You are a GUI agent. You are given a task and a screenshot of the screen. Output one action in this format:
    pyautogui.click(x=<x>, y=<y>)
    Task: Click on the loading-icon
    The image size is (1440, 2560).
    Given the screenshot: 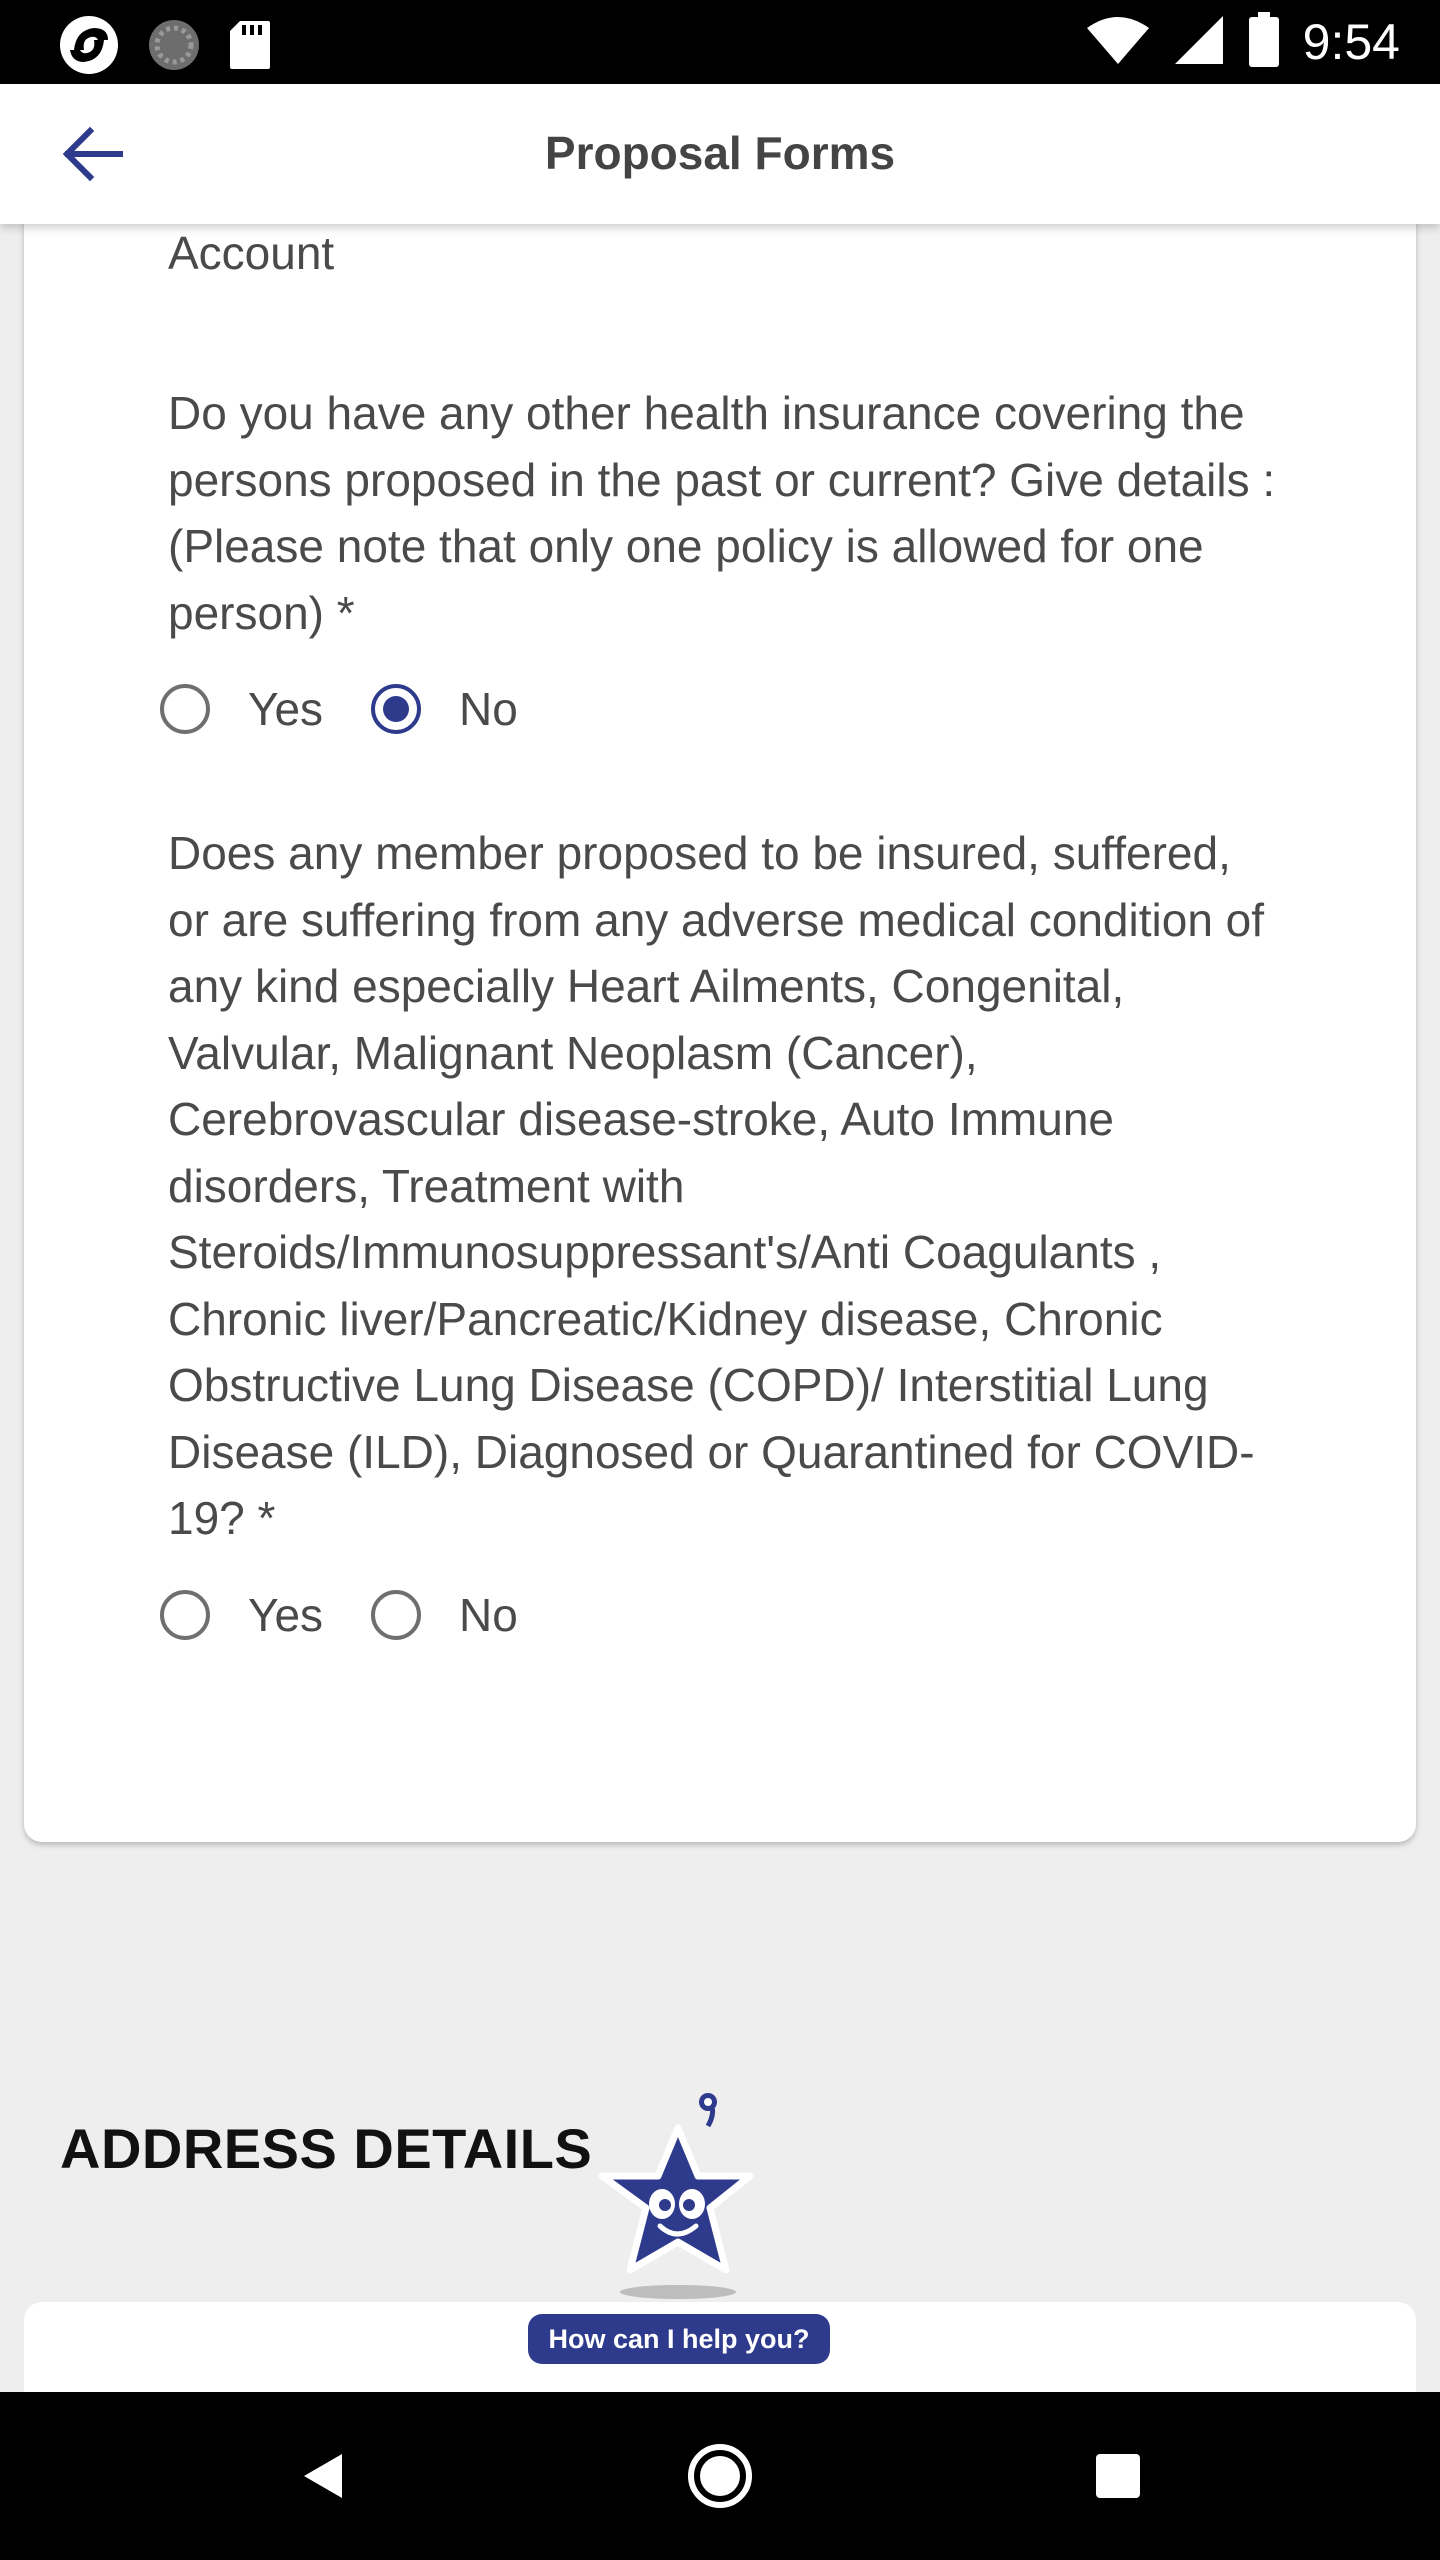 What is the action you would take?
    pyautogui.click(x=174, y=47)
    